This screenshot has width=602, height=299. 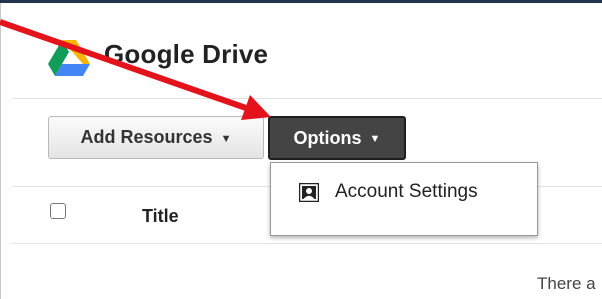 What do you see at coordinates (566, 283) in the screenshot?
I see `empty-state-message: There a` at bounding box center [566, 283].